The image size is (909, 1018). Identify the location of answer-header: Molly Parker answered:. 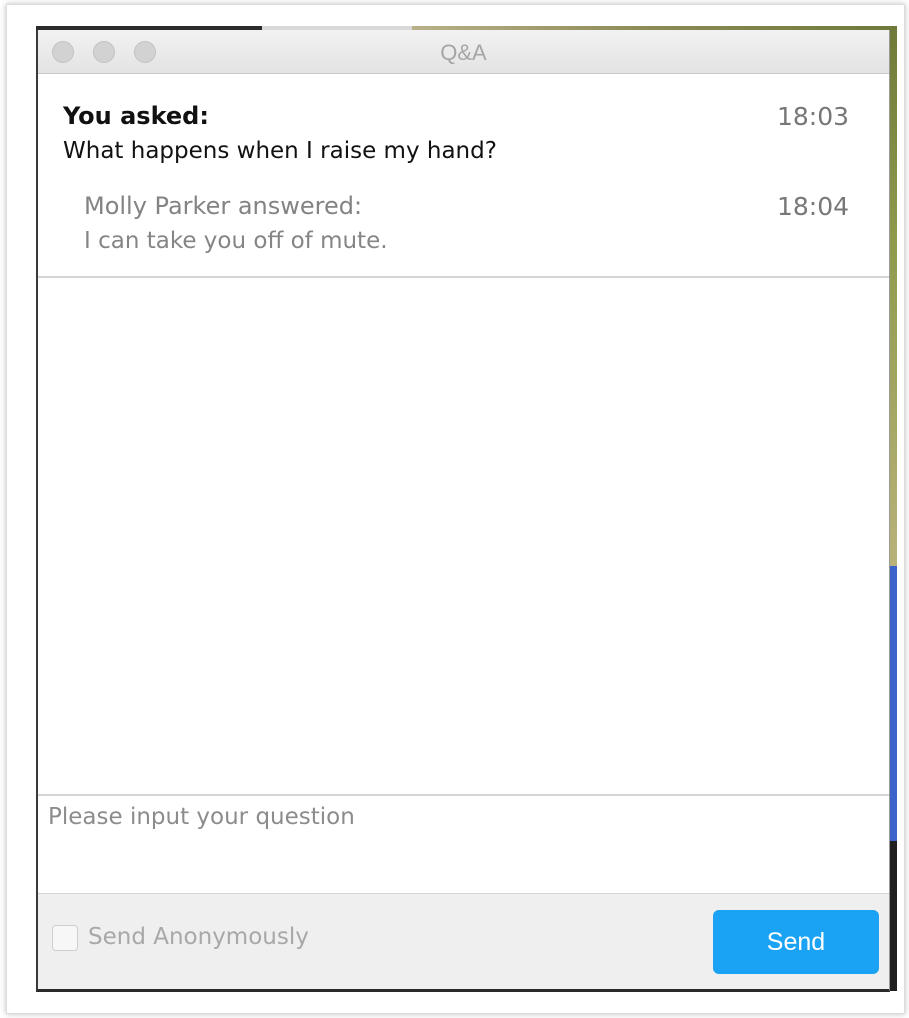
(223, 206).